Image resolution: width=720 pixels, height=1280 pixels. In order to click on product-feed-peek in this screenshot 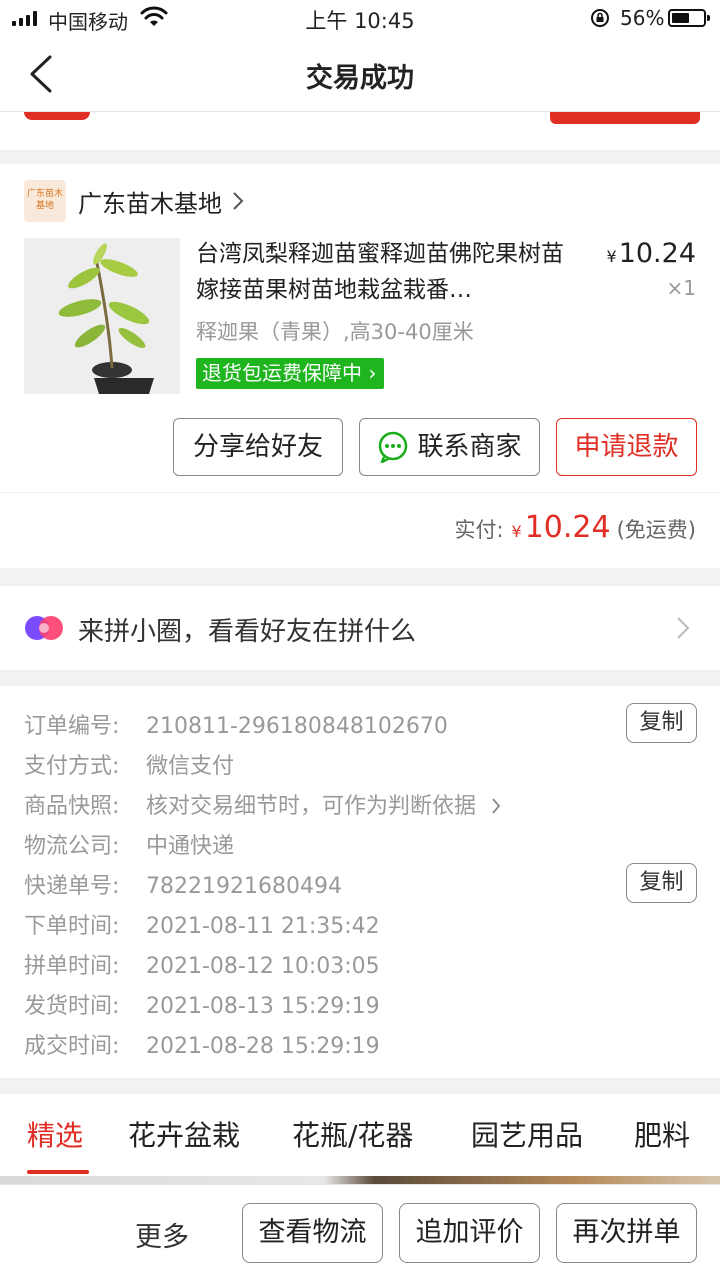, I will do `click(360, 1180)`.